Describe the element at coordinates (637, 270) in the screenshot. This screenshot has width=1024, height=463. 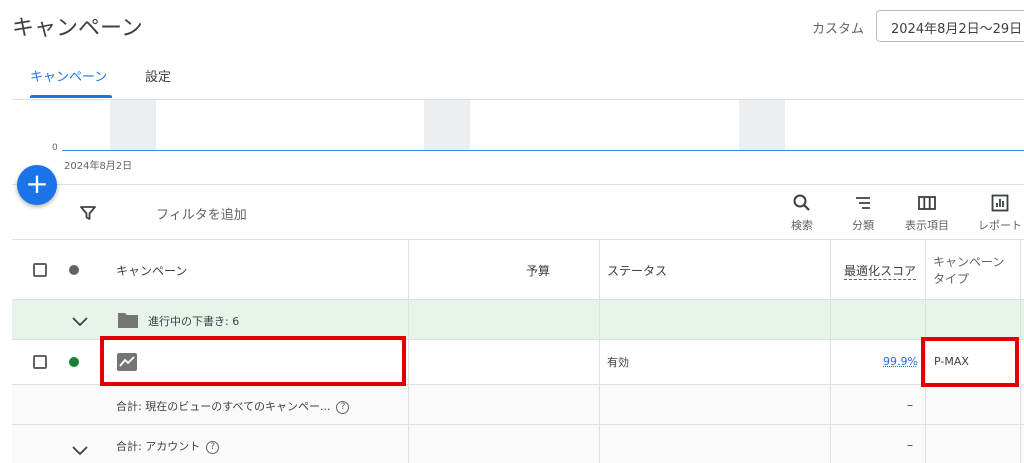
I see `column-header-status: ステータス` at that location.